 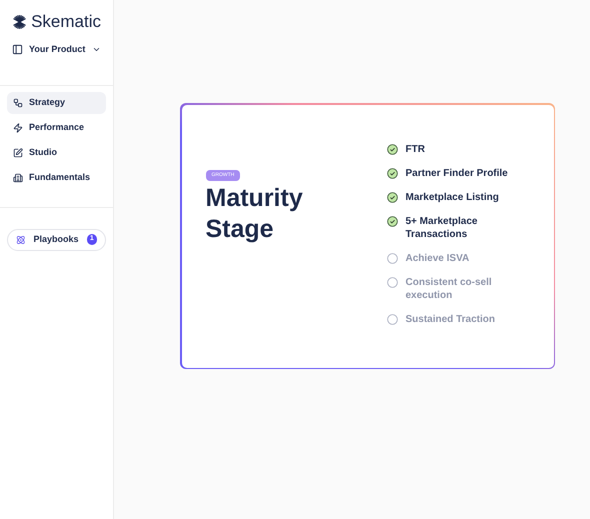 What do you see at coordinates (56, 49) in the screenshot?
I see `product-selector: Your Product` at bounding box center [56, 49].